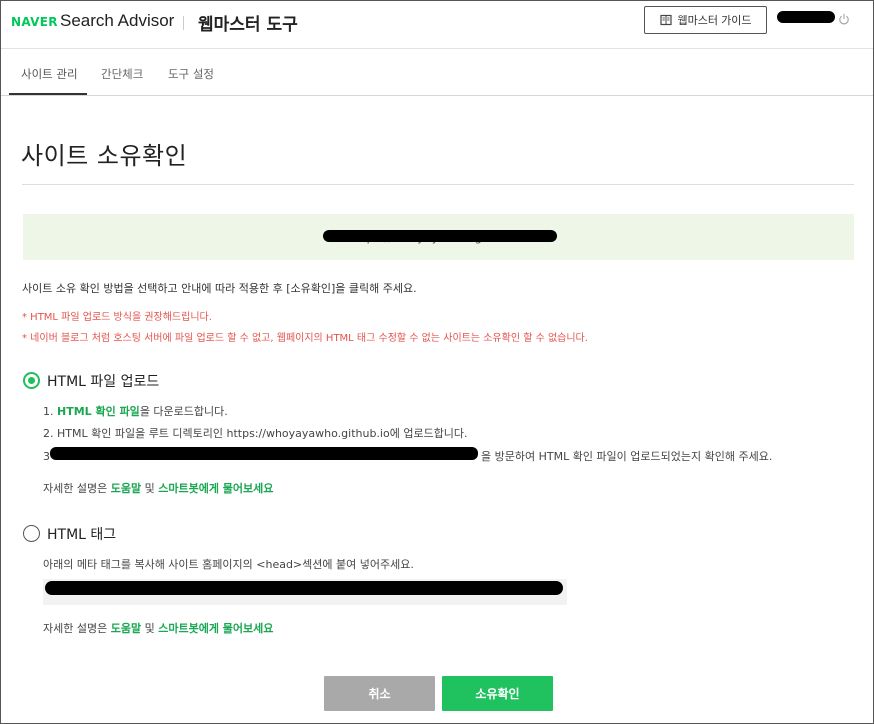 The image size is (874, 724). What do you see at coordinates (627, 456) in the screenshot?
I see `step-3-text: 을 방문하여 HTML 확인 파일이 업로드되었는지 확인해 주세요.` at bounding box center [627, 456].